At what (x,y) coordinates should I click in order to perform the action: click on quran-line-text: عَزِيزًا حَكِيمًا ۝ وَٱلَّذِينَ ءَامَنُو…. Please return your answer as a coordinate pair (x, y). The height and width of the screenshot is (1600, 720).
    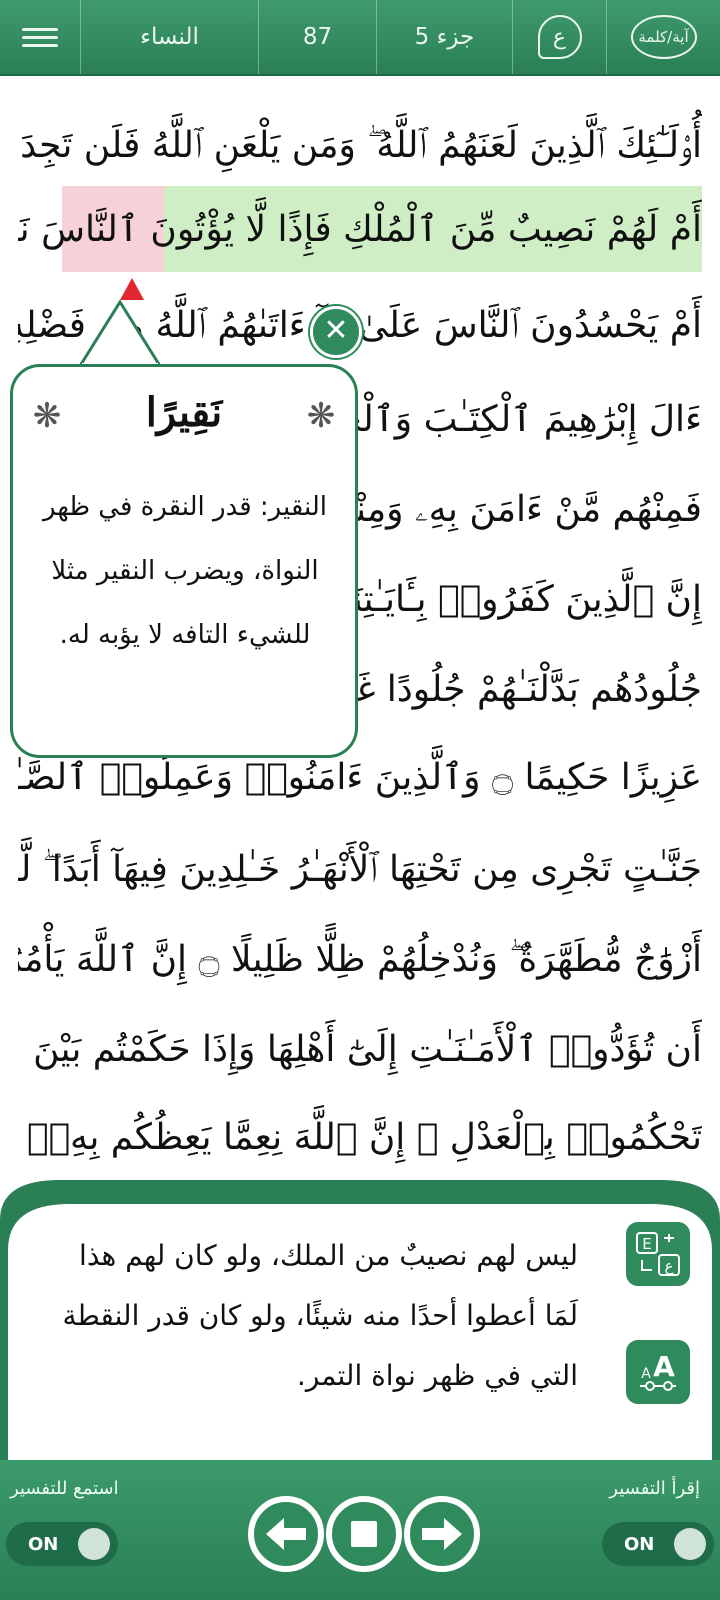
    Looking at the image, I should click on (360, 777).